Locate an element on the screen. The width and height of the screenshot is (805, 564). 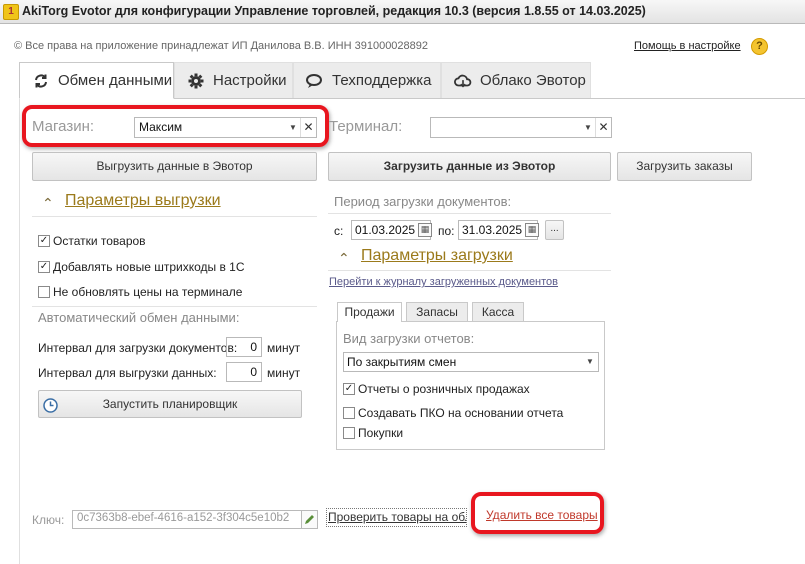
checkbox-label: Создавать ПКО на основании отчета is located at coordinates (461, 413).